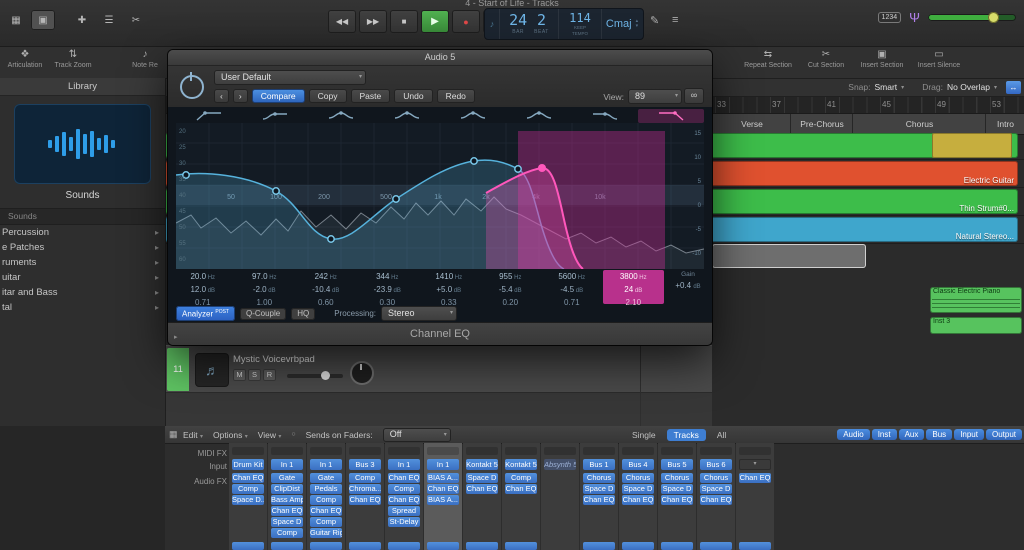  What do you see at coordinates (572, 288) in the screenshot?
I see `eq-band-7-readout: 5600 Hz -4.5 dB 0.71` at bounding box center [572, 288].